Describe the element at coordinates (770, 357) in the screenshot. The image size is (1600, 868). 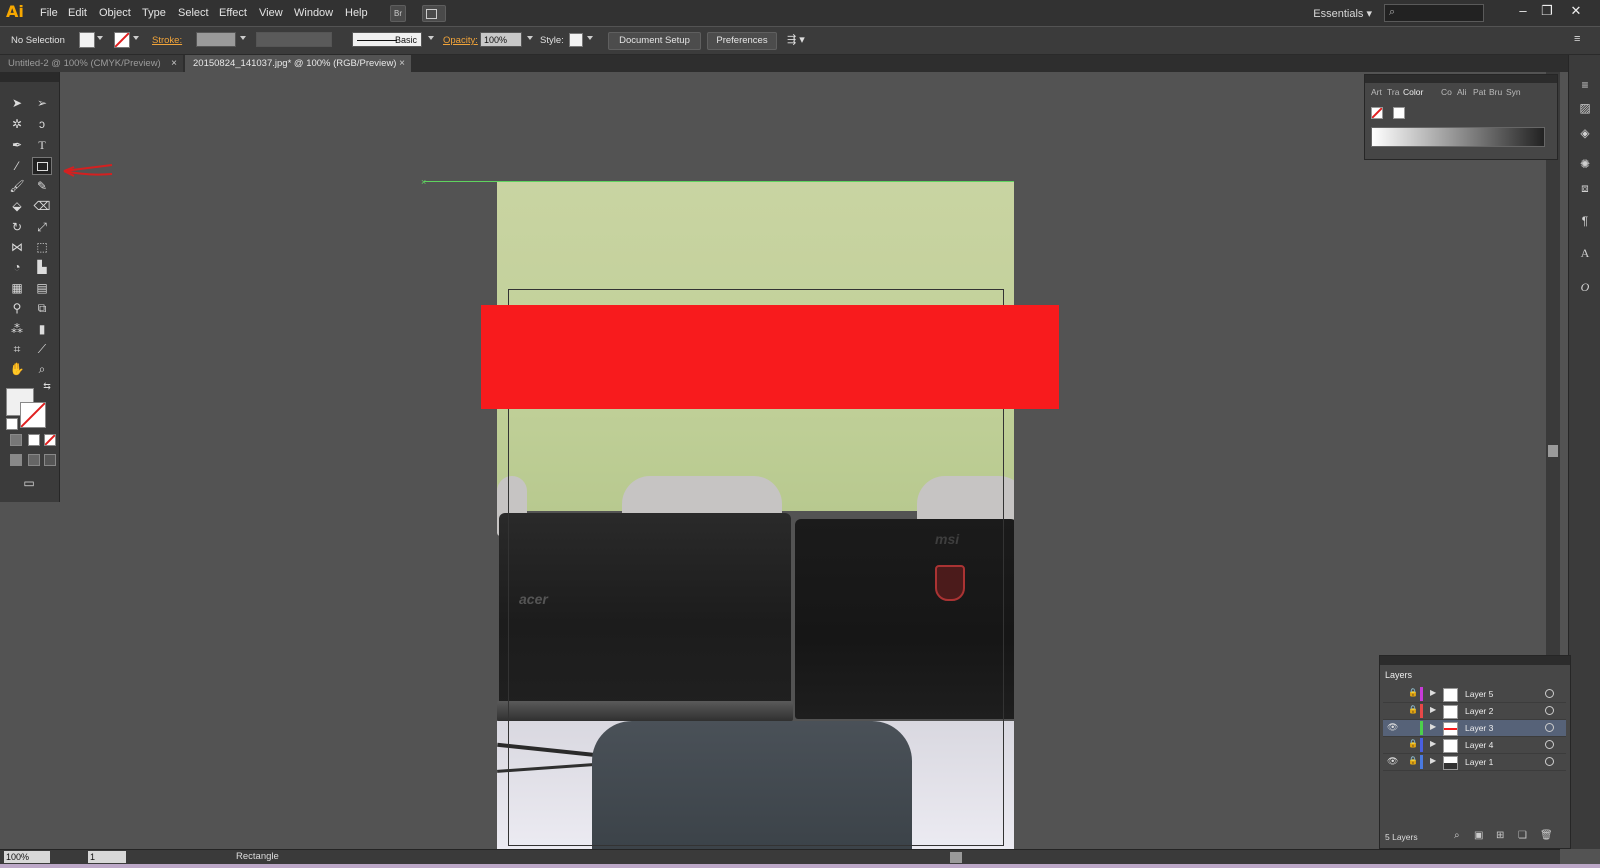
I see `red-rectangle` at that location.